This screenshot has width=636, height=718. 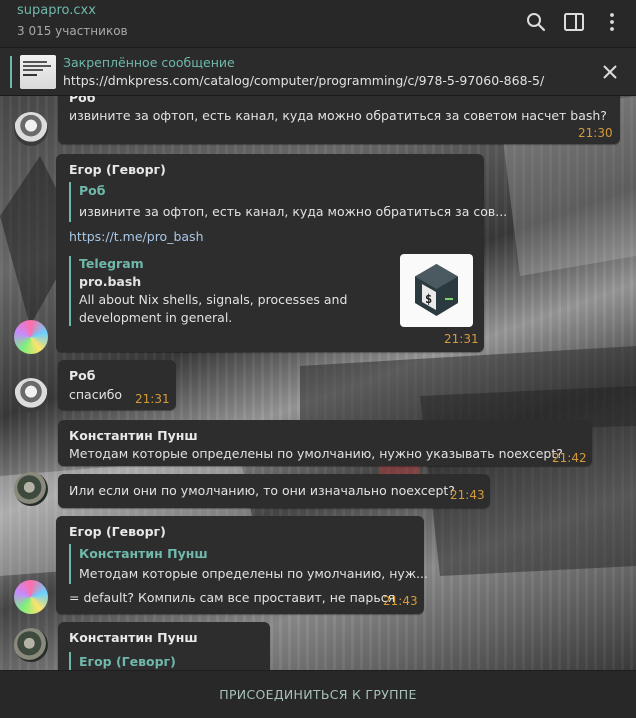 I want to click on join-group-button: ПРИСОЕДИНИТЬСЯ К ГРУППЕ, so click(x=318, y=694).